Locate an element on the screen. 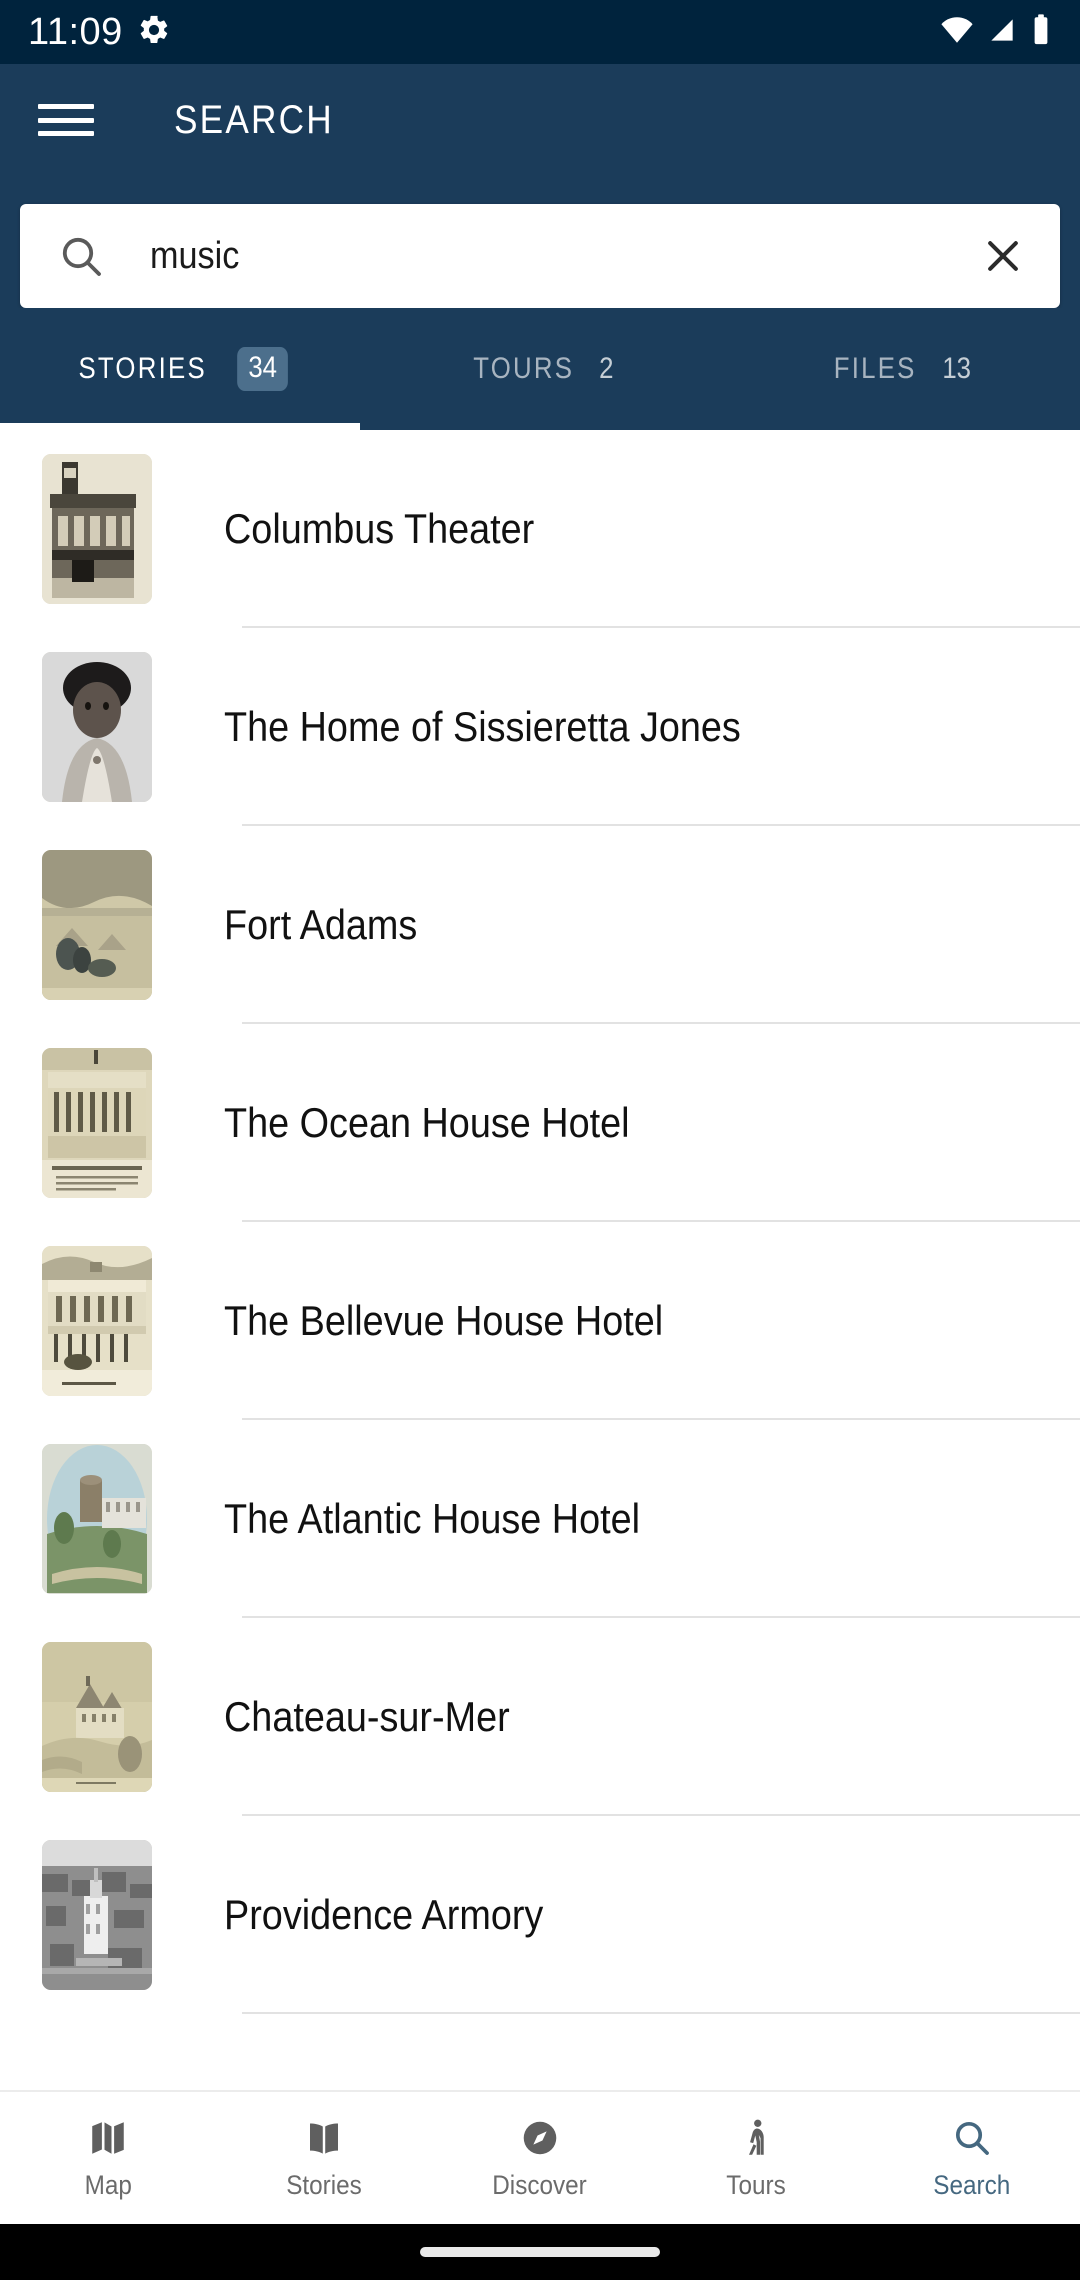 The image size is (1080, 2280). nav-item-tours: Tours is located at coordinates (756, 2158).